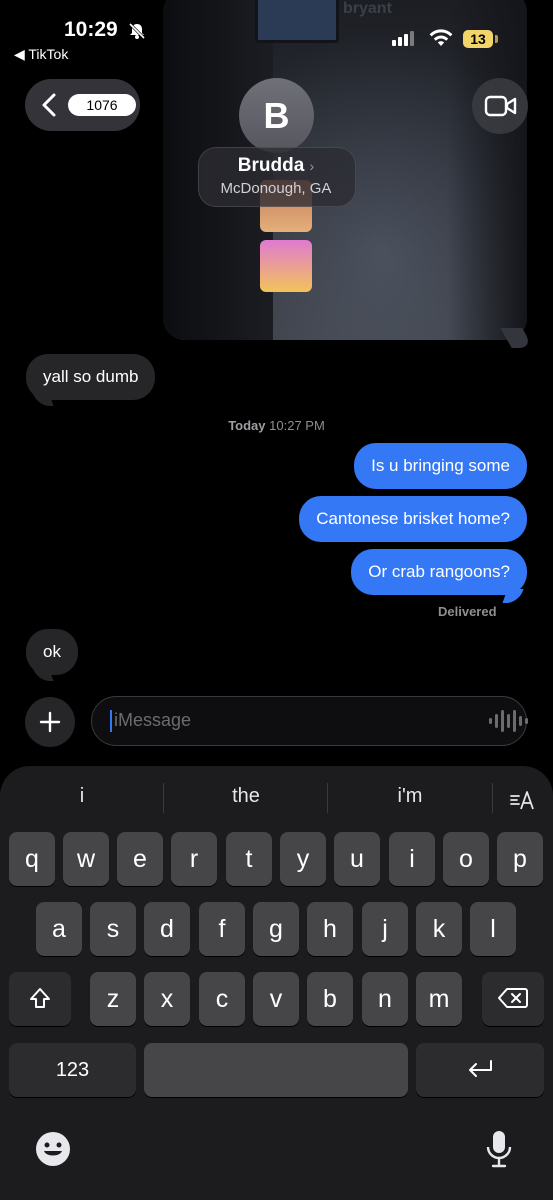  Describe the element at coordinates (113, 999) in the screenshot. I see `key-z: z` at that location.